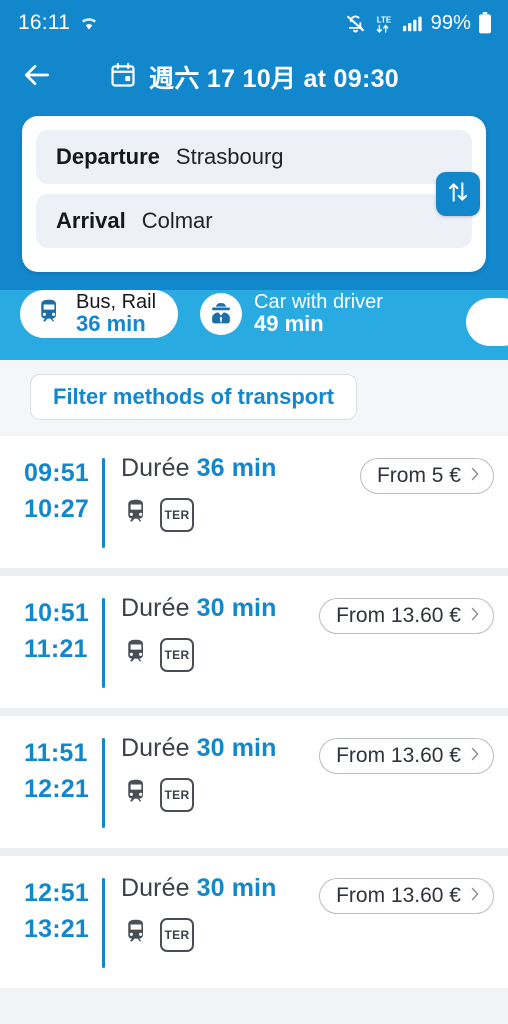 This screenshot has width=508, height=1024. I want to click on page-title: 週六 17 10月 at 09:30, so click(274, 79).